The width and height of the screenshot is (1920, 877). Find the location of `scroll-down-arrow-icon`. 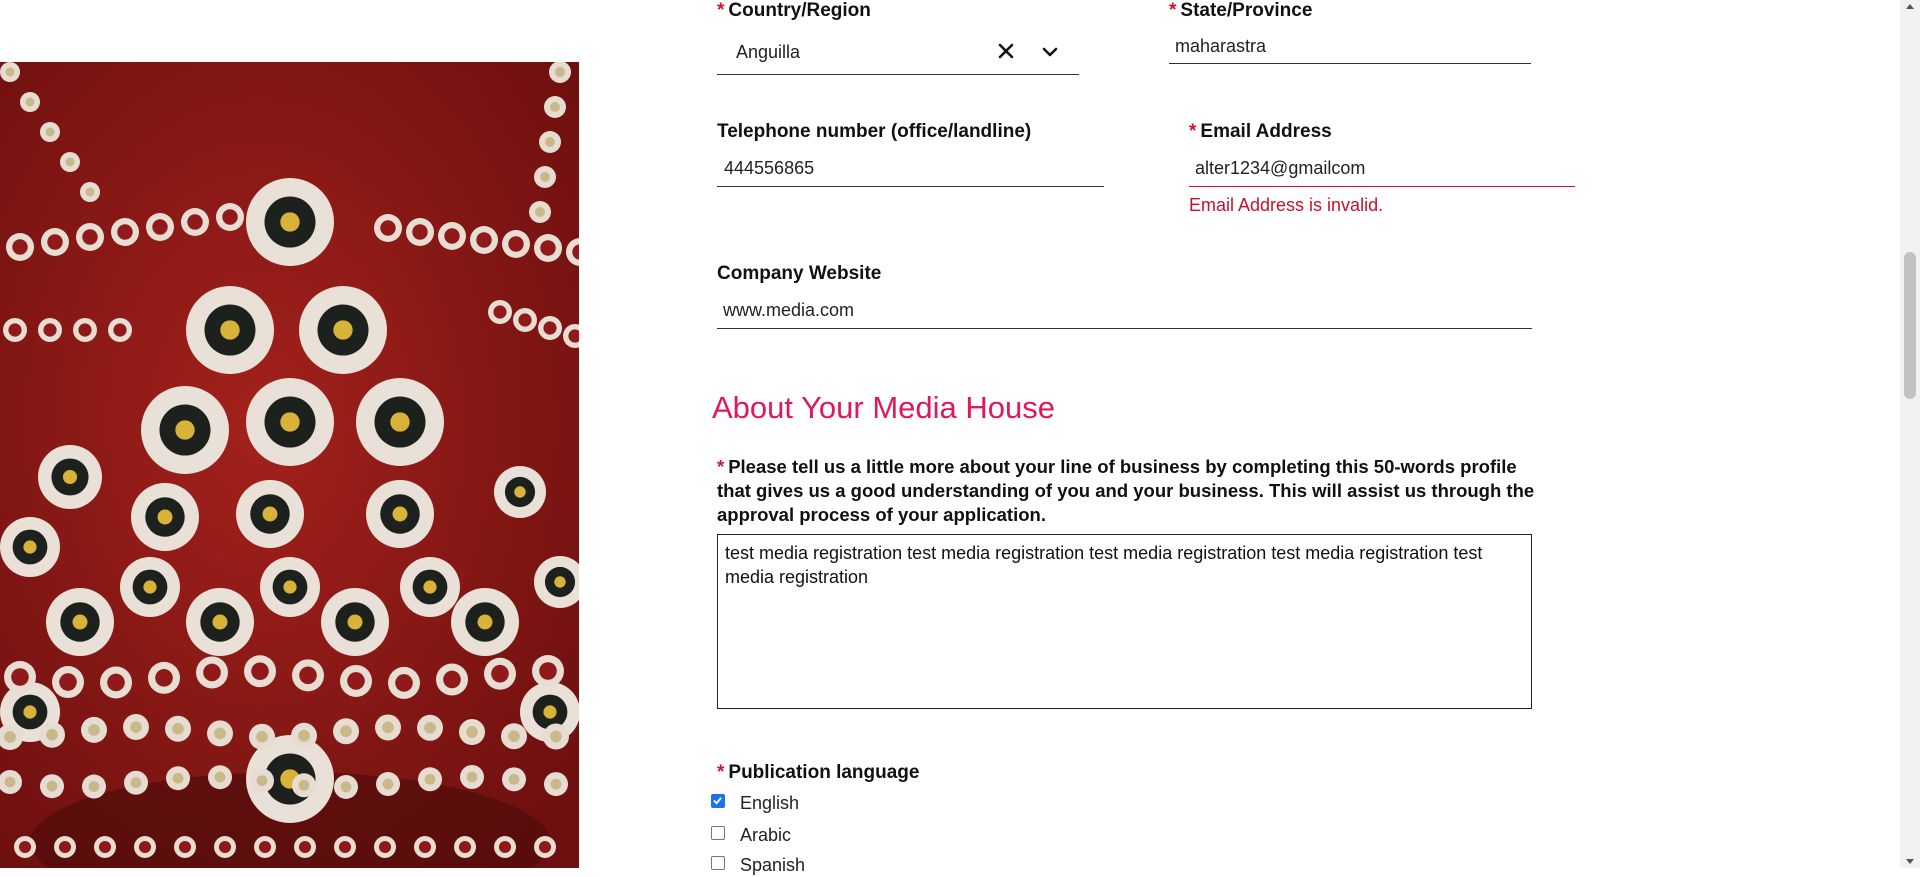

scroll-down-arrow-icon is located at coordinates (1910, 861).